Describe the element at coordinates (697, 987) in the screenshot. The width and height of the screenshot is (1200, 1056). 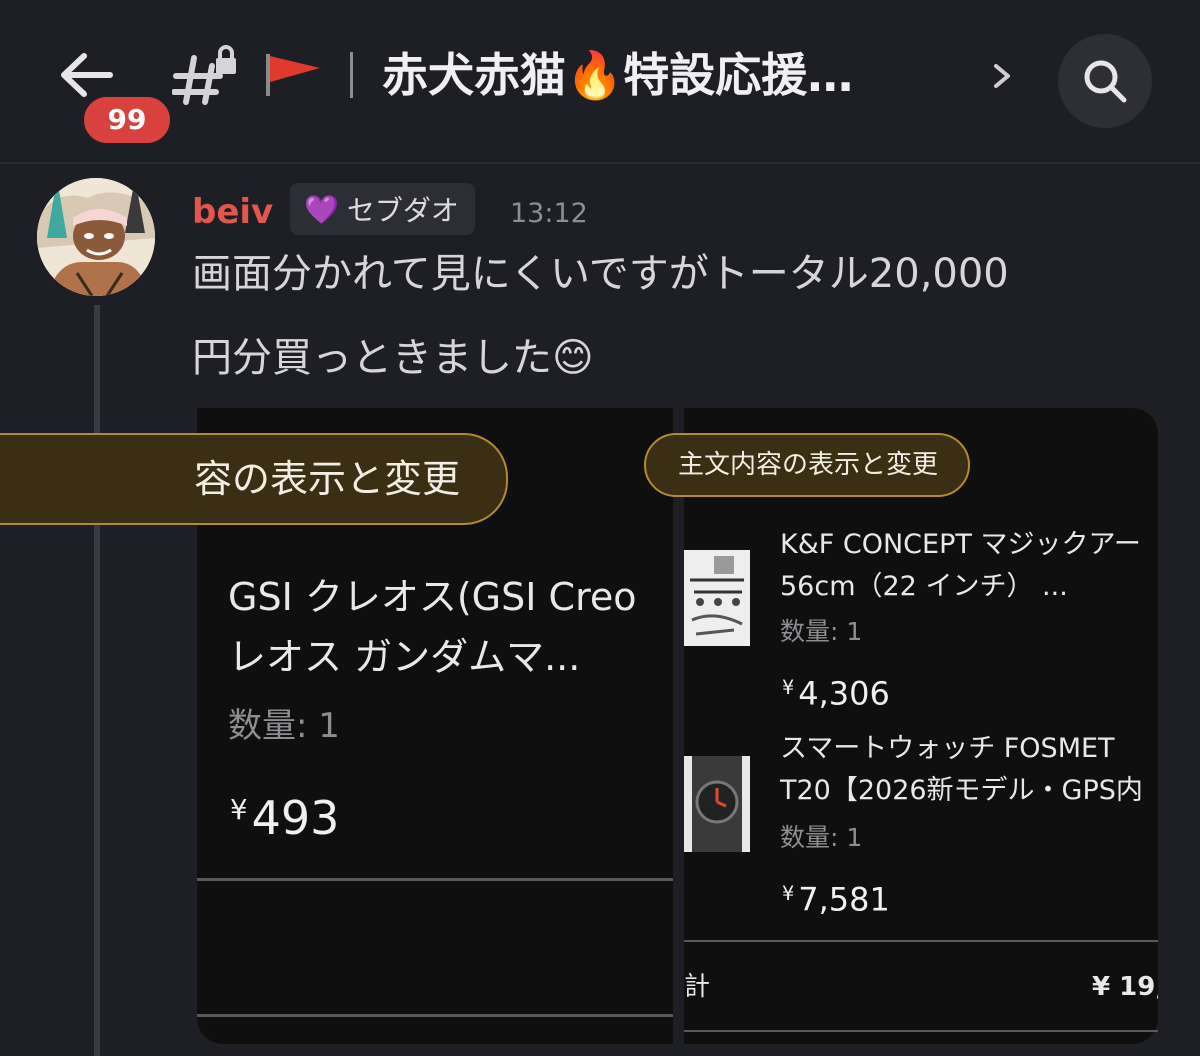
I see `total-label: 計` at that location.